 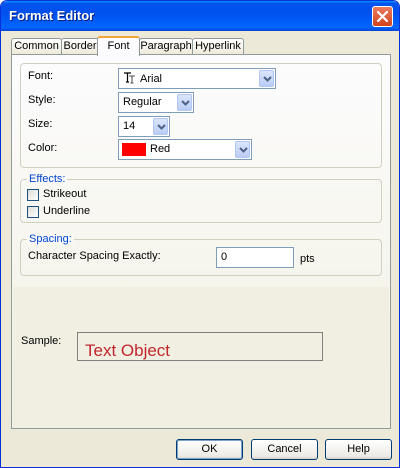 What do you see at coordinates (224, 257) in the screenshot?
I see `character-spacing-value: 0` at bounding box center [224, 257].